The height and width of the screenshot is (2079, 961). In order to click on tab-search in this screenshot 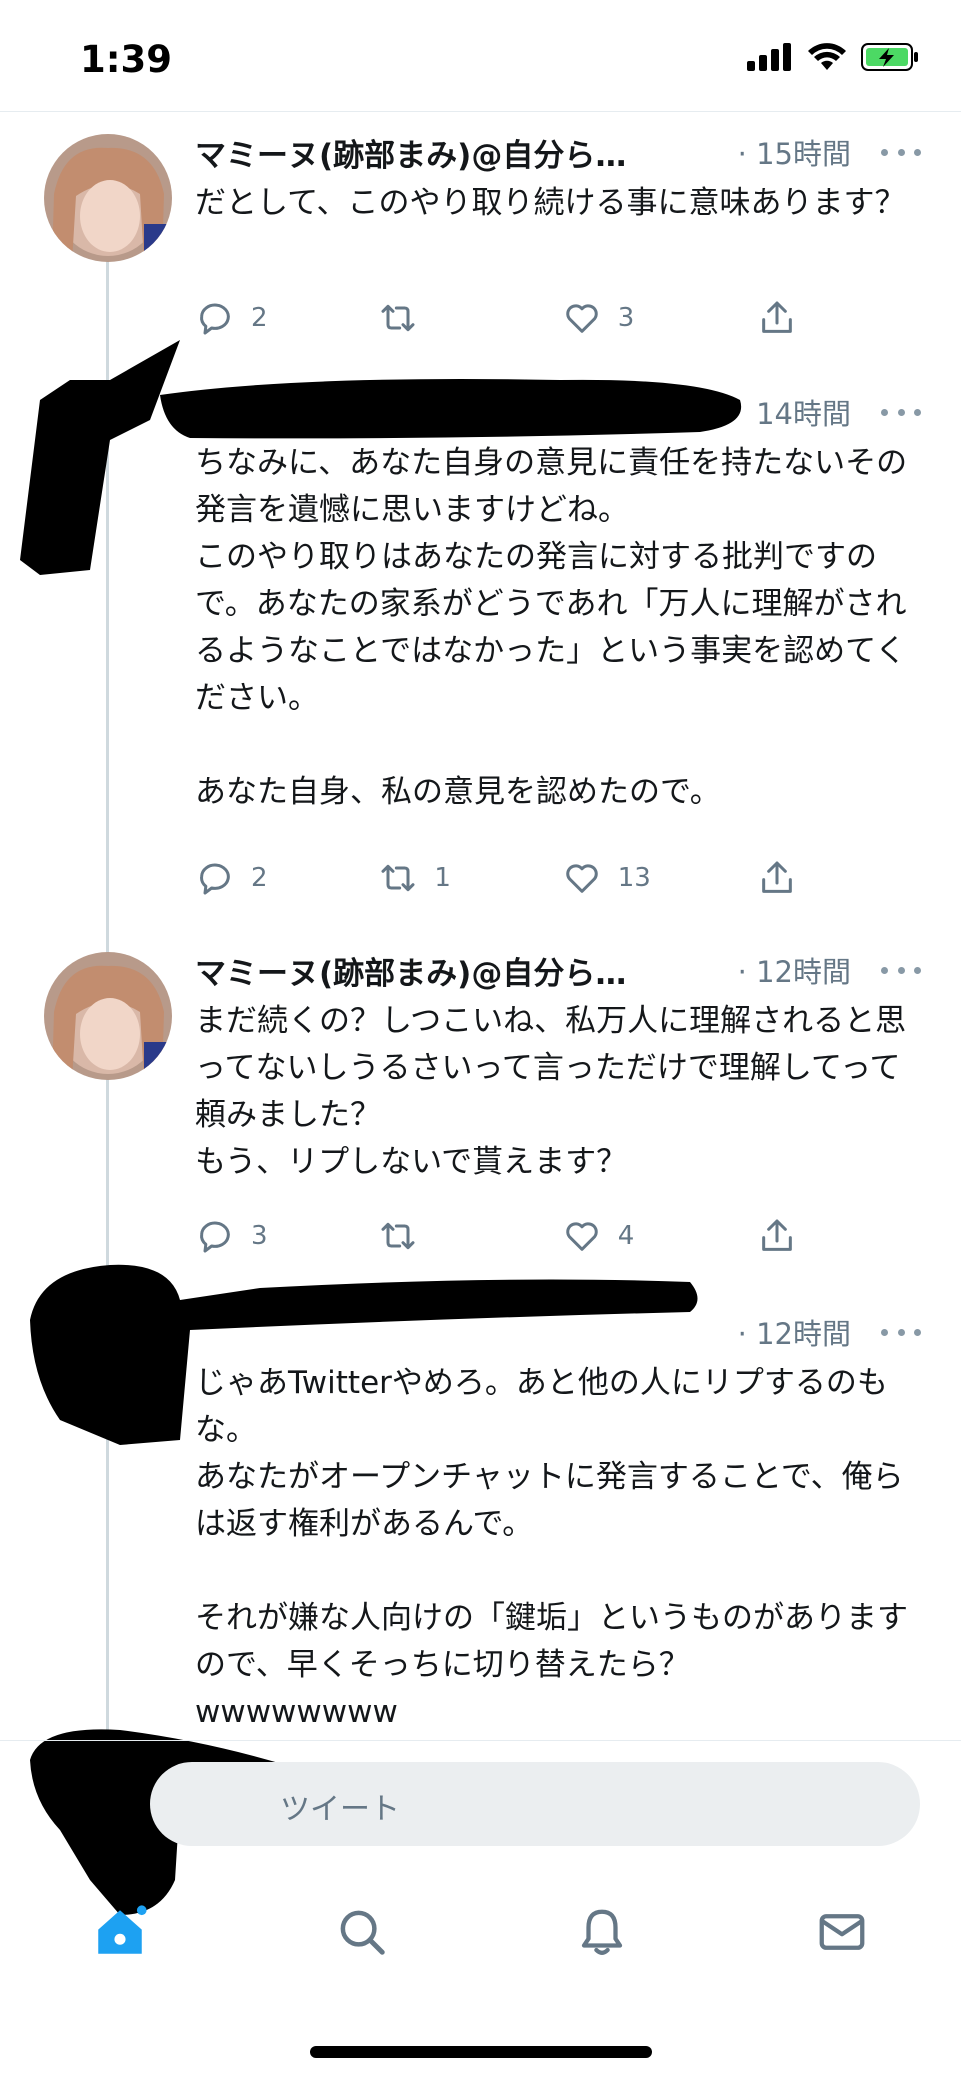, I will do `click(362, 1932)`.